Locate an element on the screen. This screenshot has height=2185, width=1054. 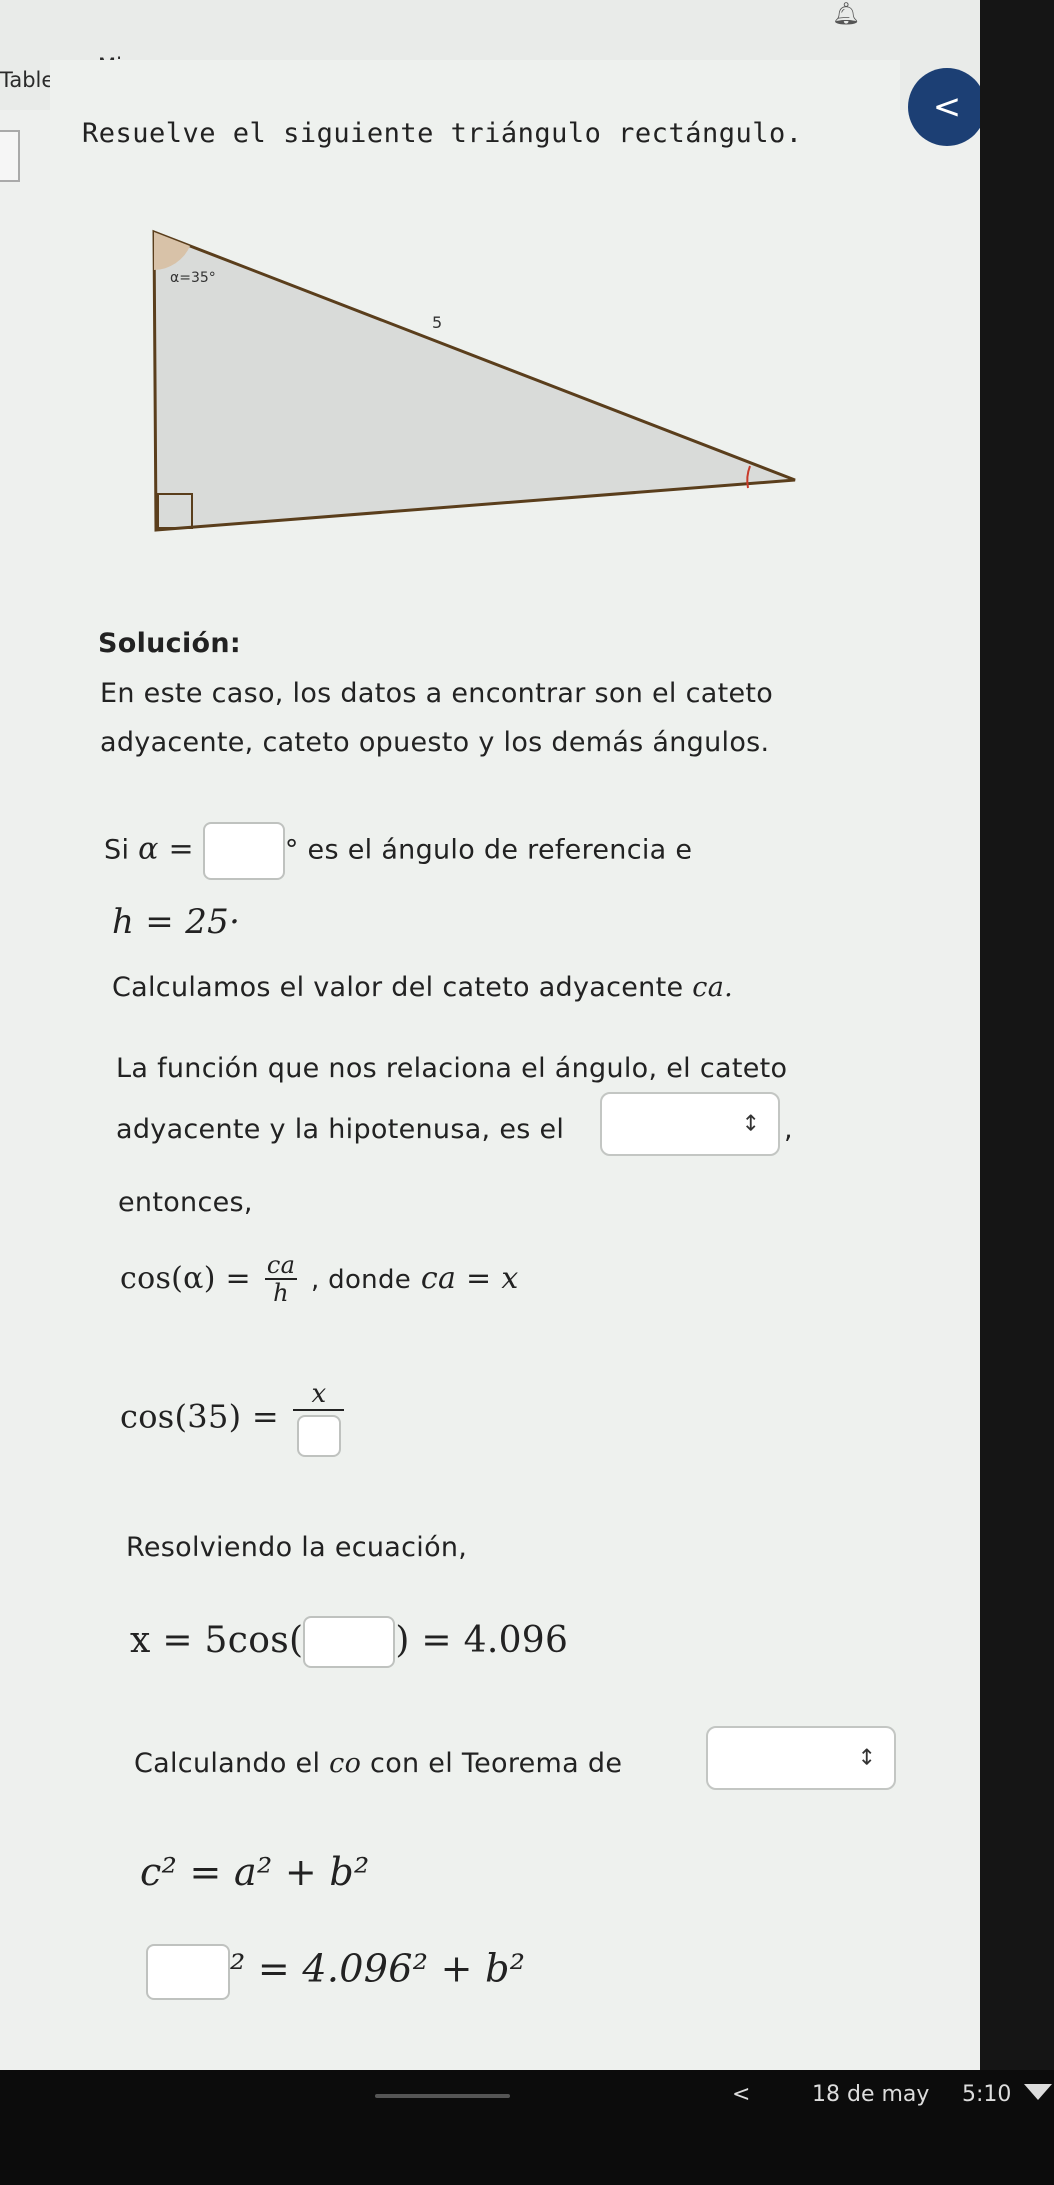
system-taskbar: < 18 de may 5:10 is located at coordinates (527, 2127).